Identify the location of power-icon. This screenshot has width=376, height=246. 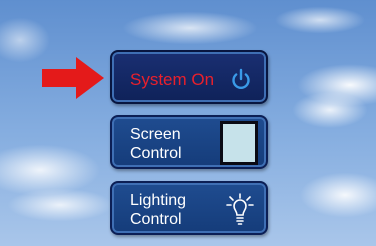
(241, 78).